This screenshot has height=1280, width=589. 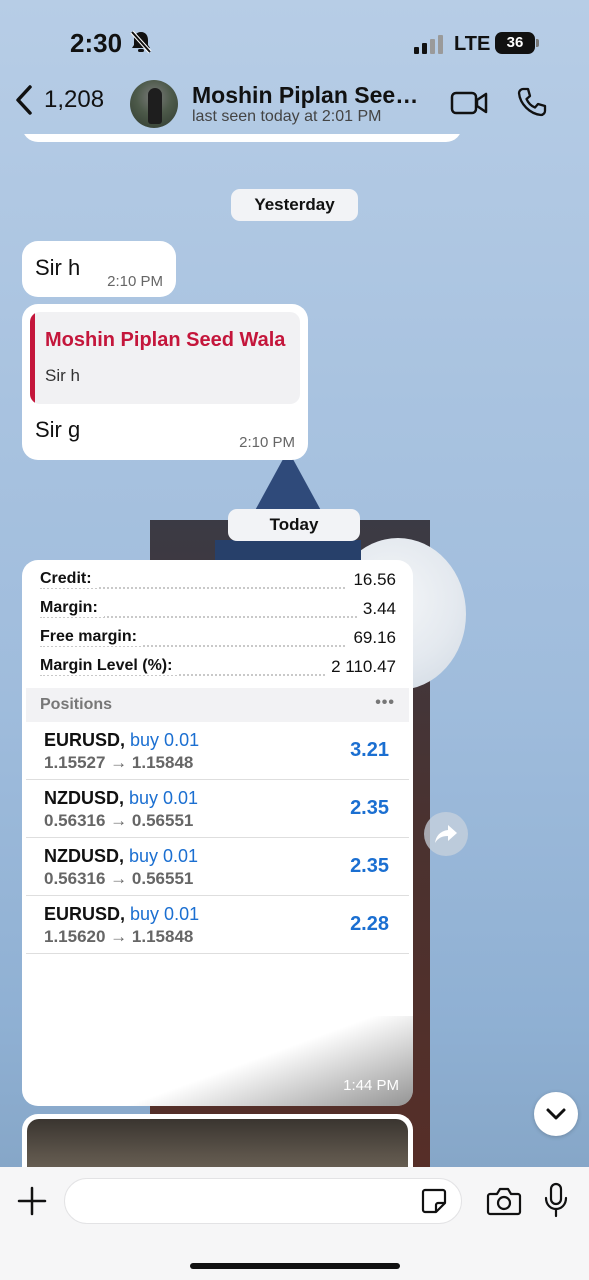 What do you see at coordinates (371, 638) in the screenshot?
I see `account-value: 69.16` at bounding box center [371, 638].